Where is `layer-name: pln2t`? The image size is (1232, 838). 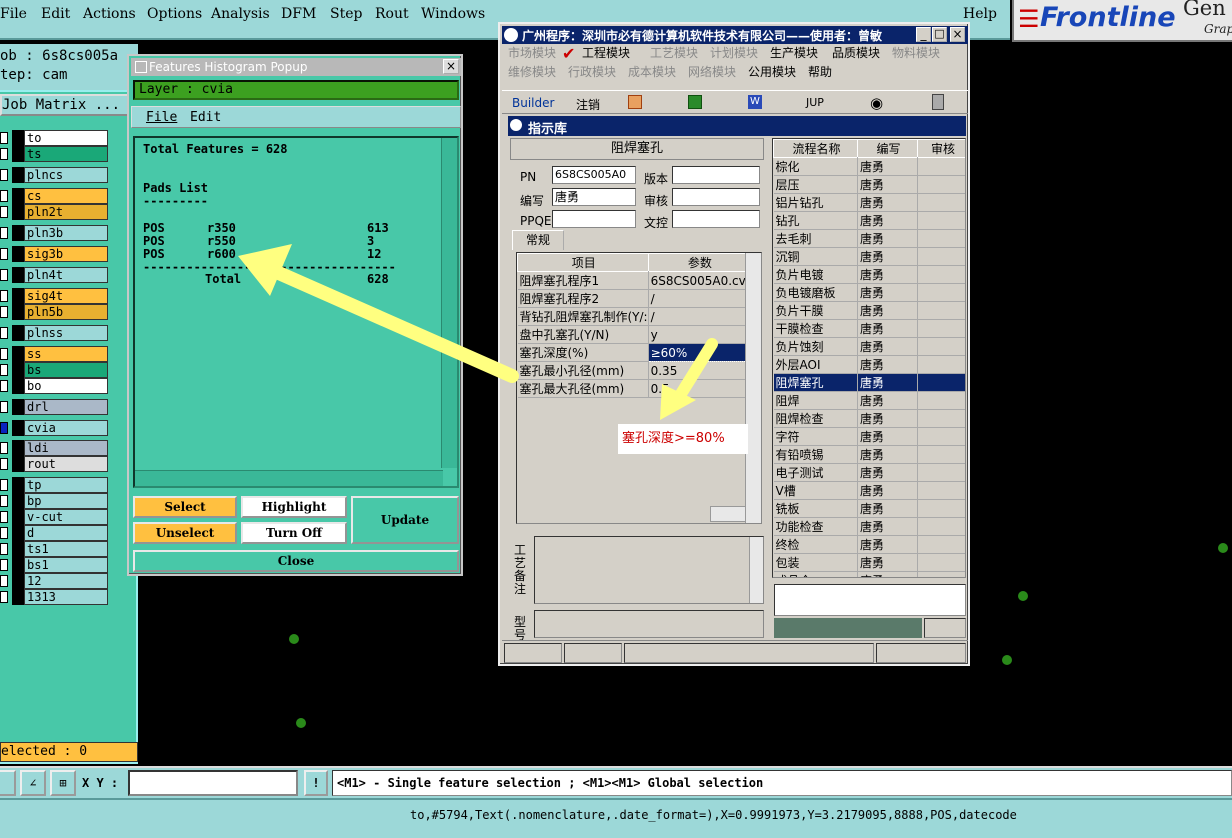 layer-name: pln2t is located at coordinates (66, 212).